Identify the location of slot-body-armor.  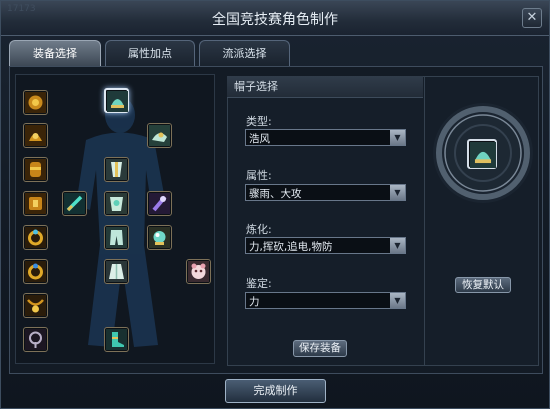
(116, 203).